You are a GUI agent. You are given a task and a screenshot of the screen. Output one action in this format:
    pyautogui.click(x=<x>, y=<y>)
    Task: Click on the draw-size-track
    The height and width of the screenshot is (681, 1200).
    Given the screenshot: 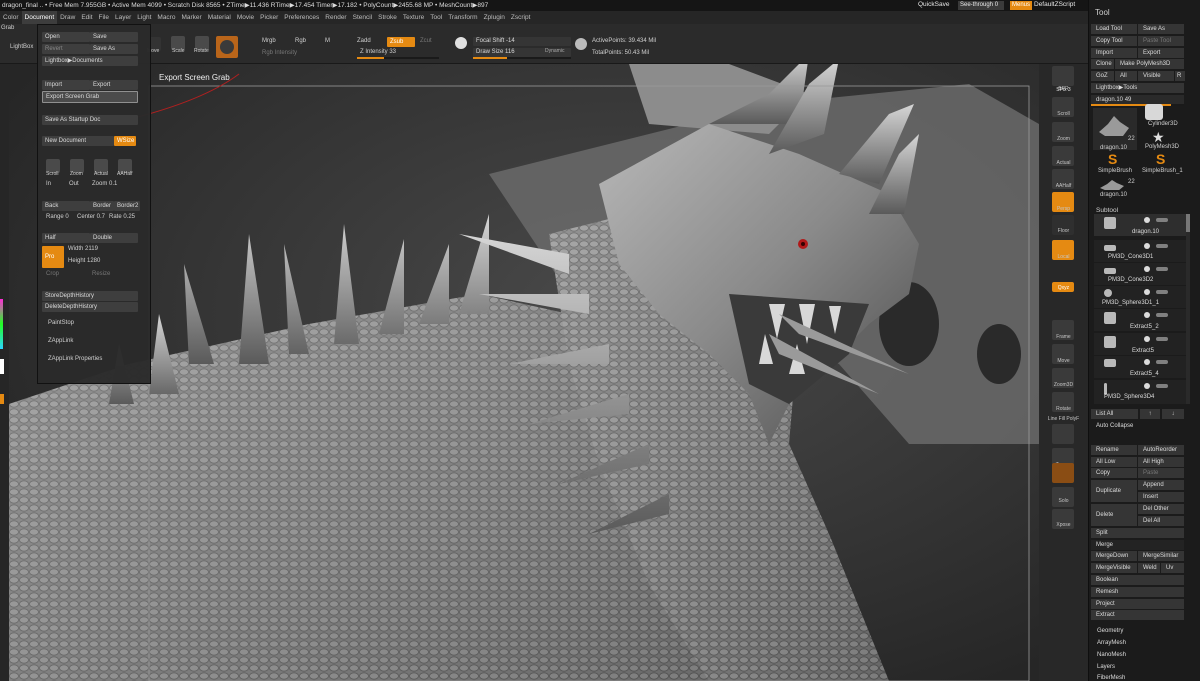 What is the action you would take?
    pyautogui.click(x=522, y=58)
    